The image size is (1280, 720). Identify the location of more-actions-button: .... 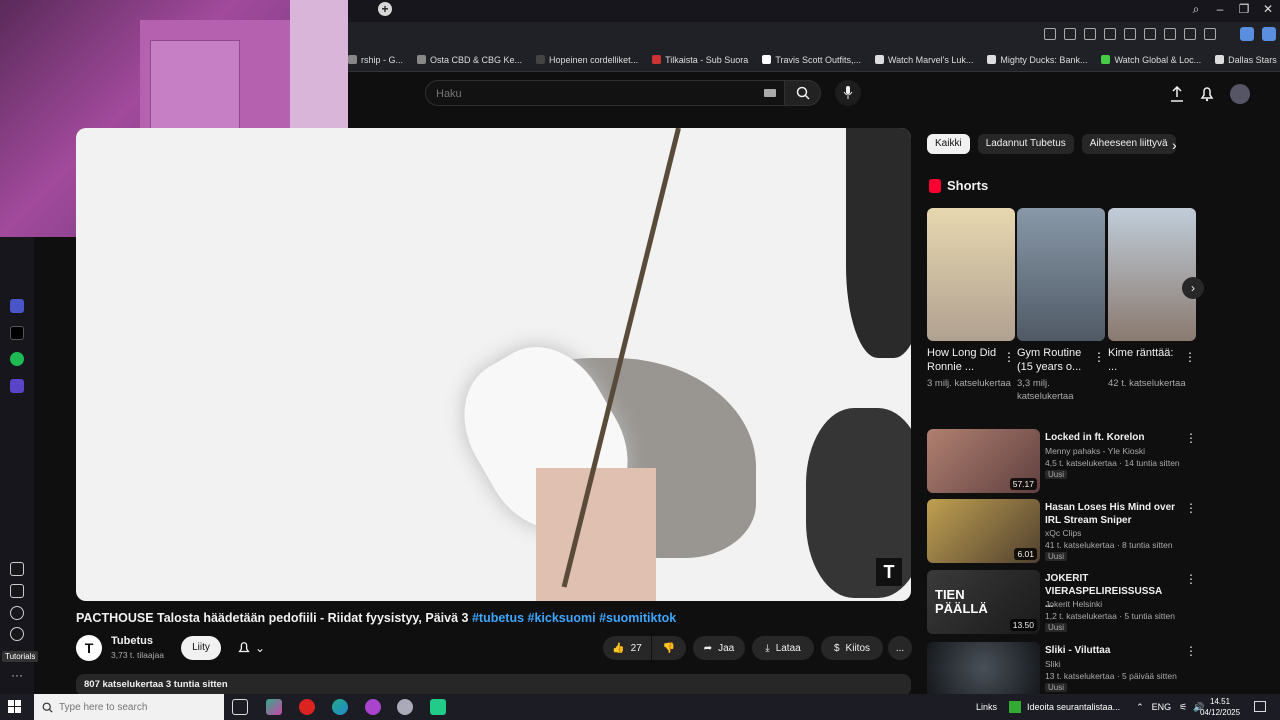
(900, 648).